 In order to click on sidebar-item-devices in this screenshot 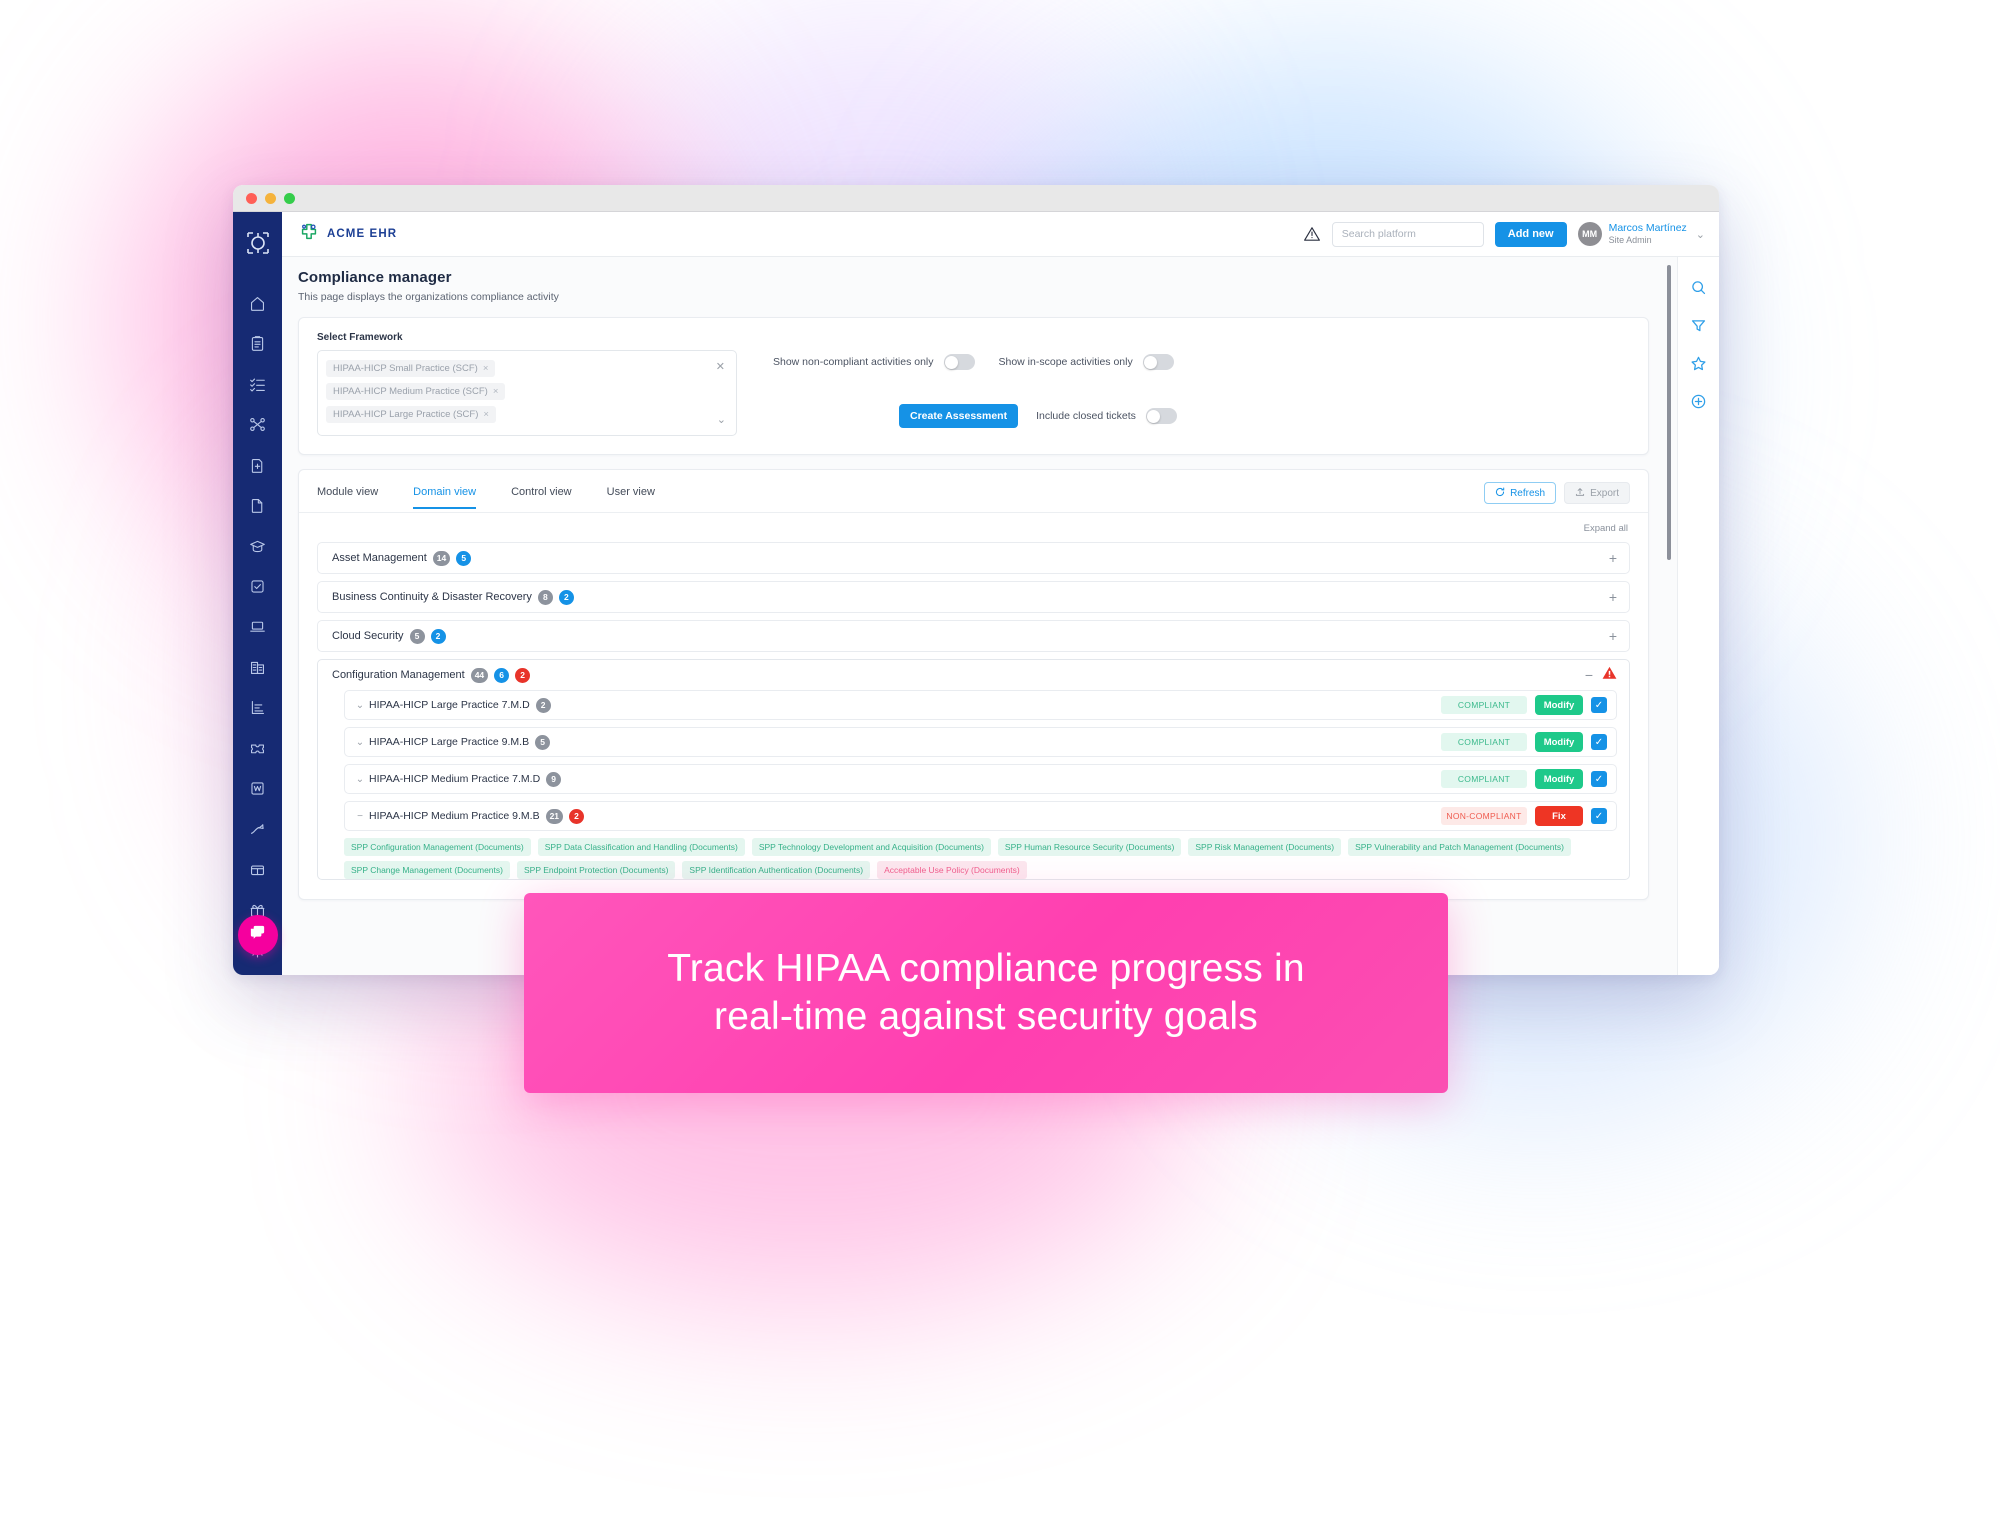, I will do `click(258, 627)`.